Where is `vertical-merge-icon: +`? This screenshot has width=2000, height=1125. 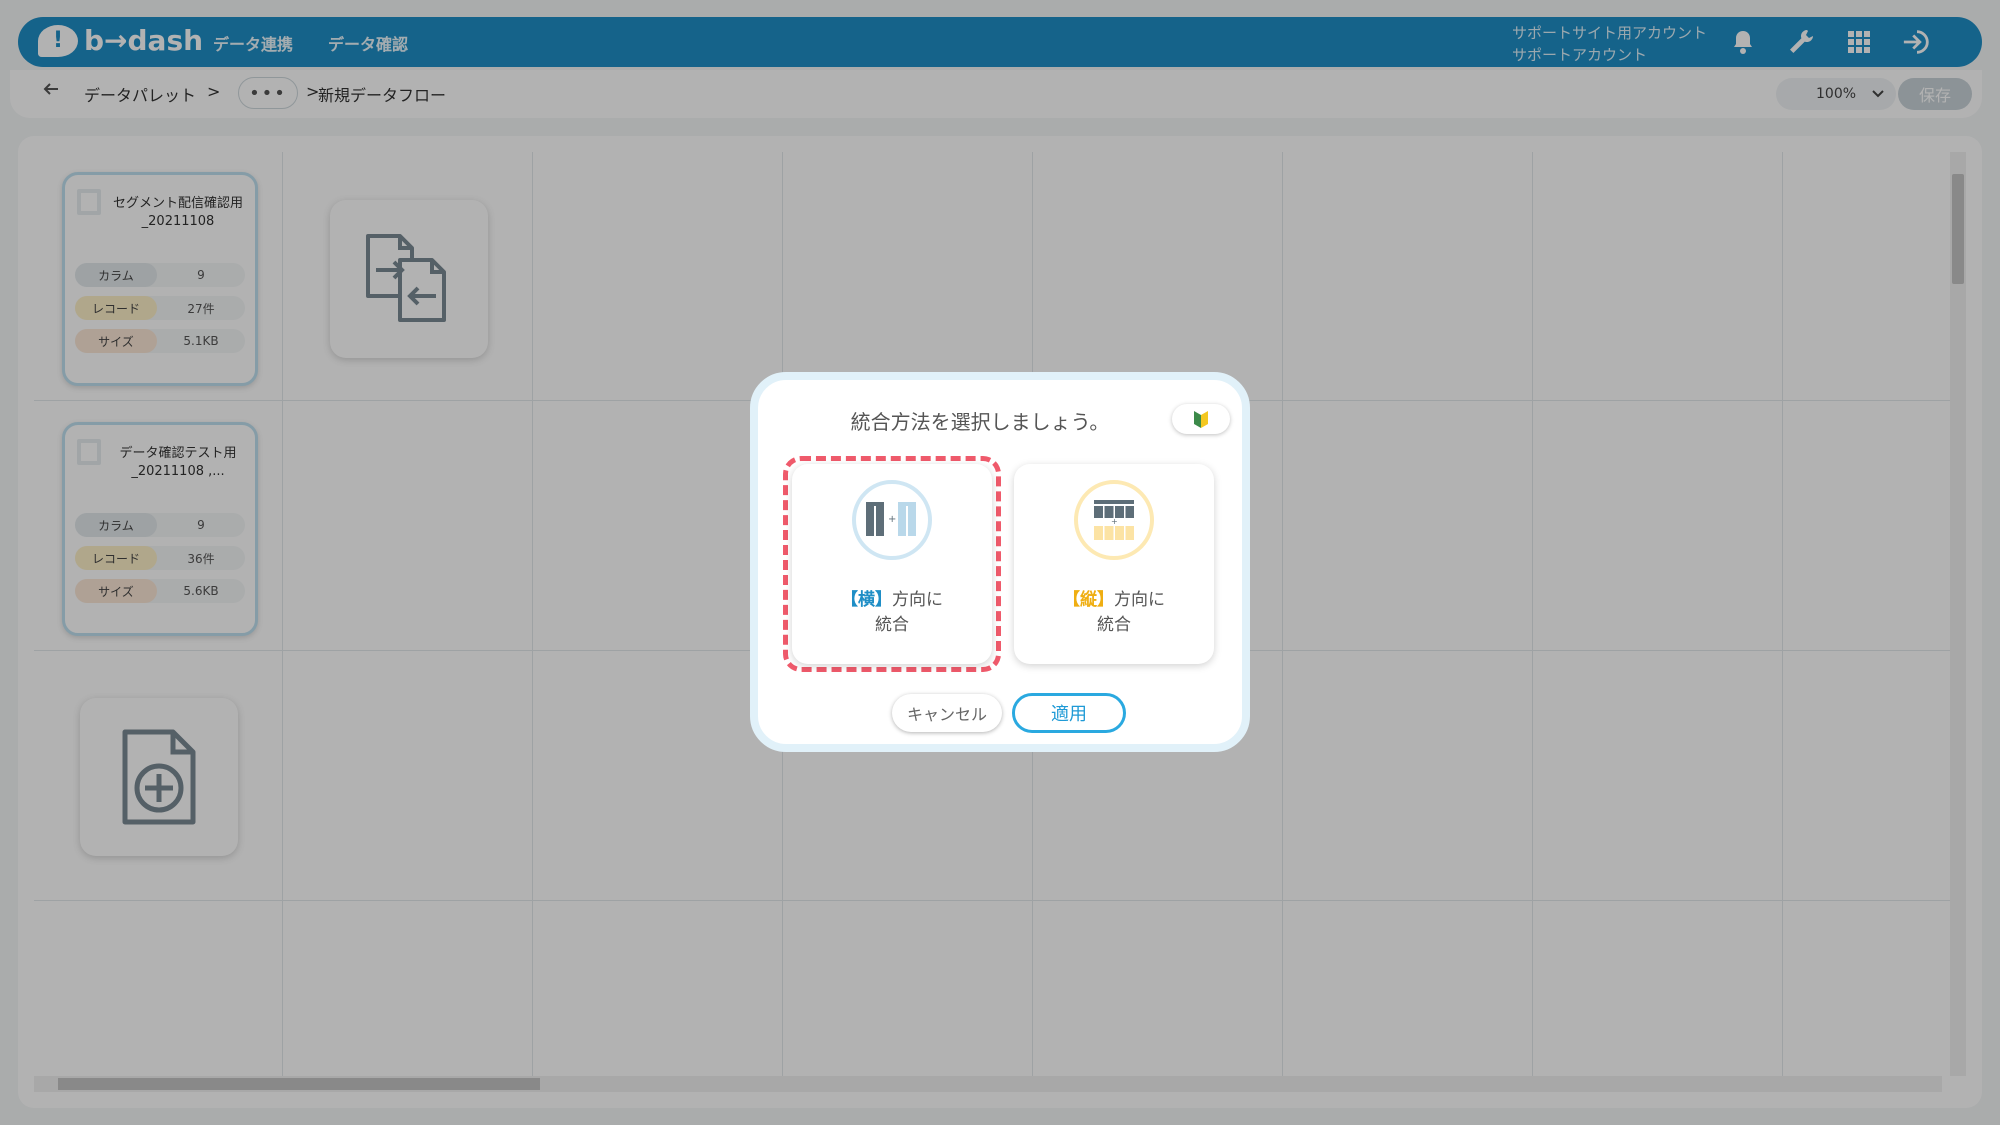
vertical-merge-icon: + is located at coordinates (1114, 520).